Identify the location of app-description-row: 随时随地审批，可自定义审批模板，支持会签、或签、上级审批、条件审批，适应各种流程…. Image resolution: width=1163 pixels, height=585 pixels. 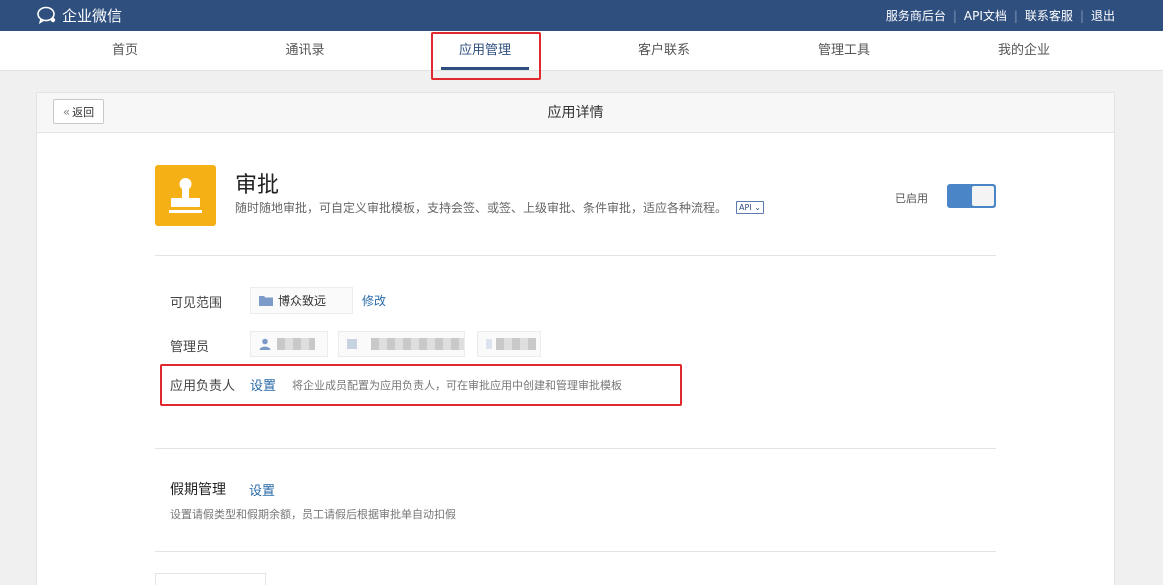
(499, 207).